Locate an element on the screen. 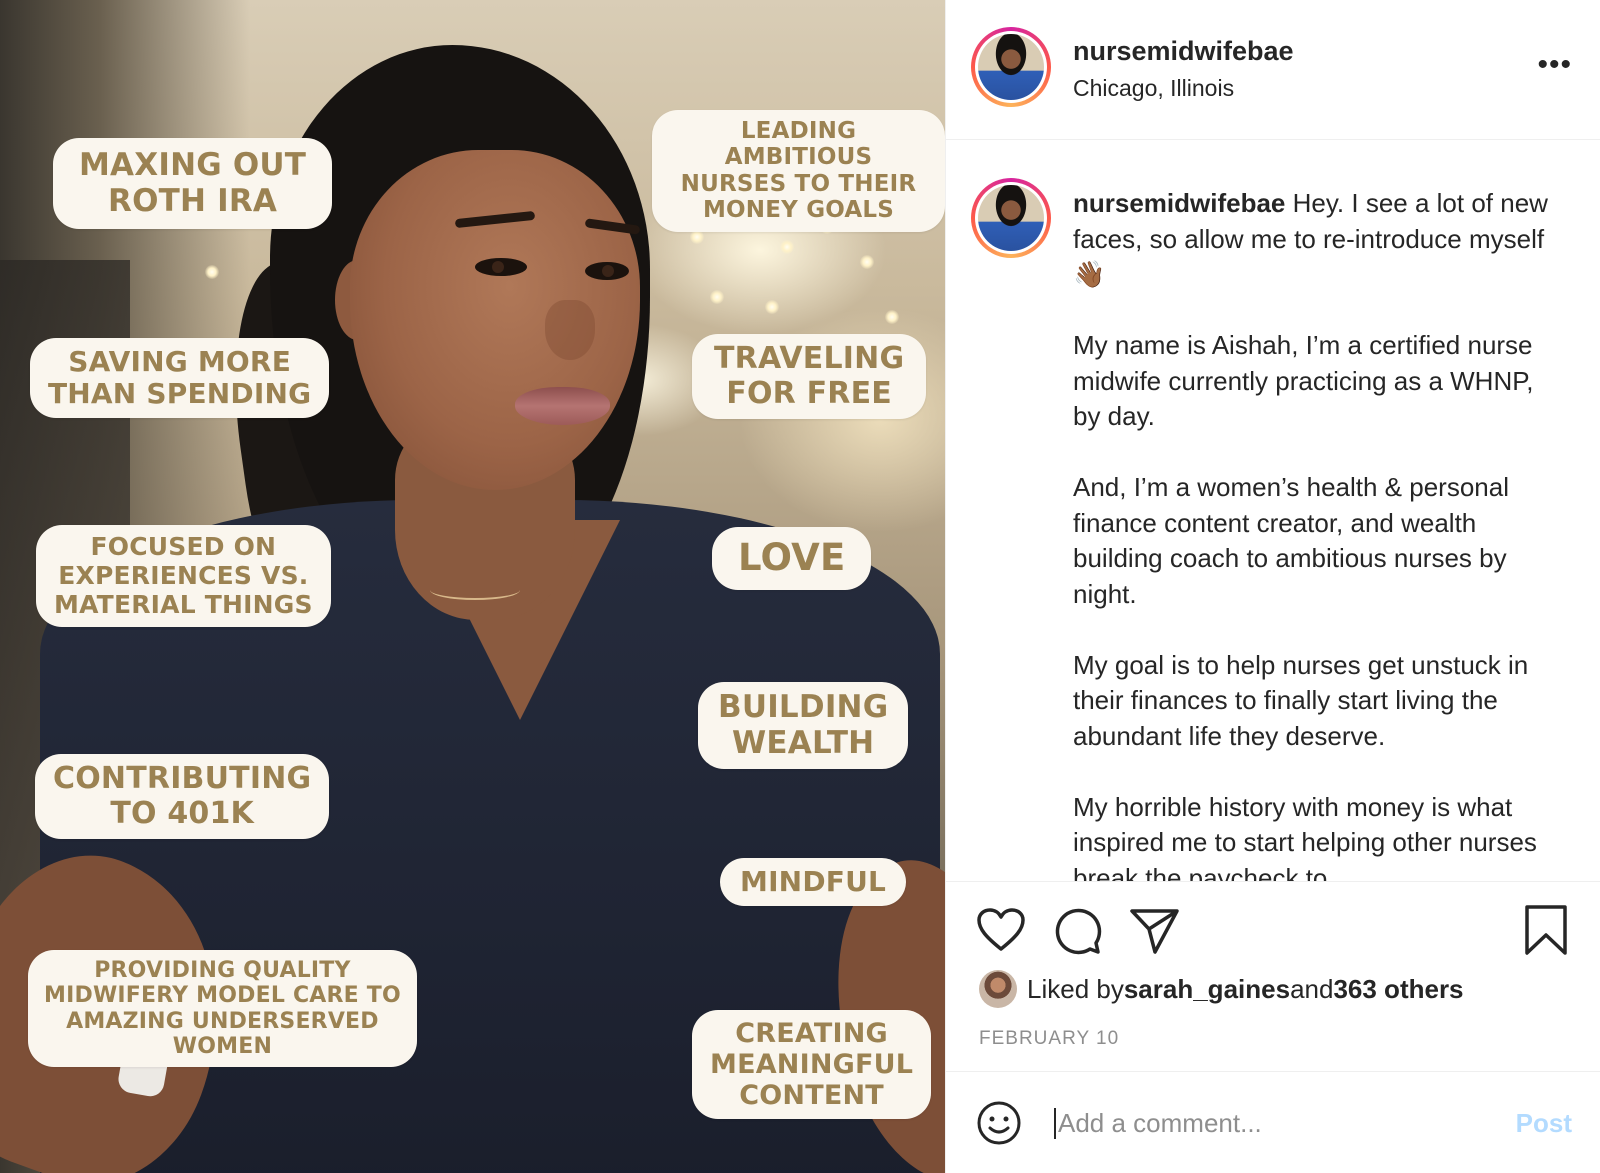  post-button: Post is located at coordinates (1544, 1123).